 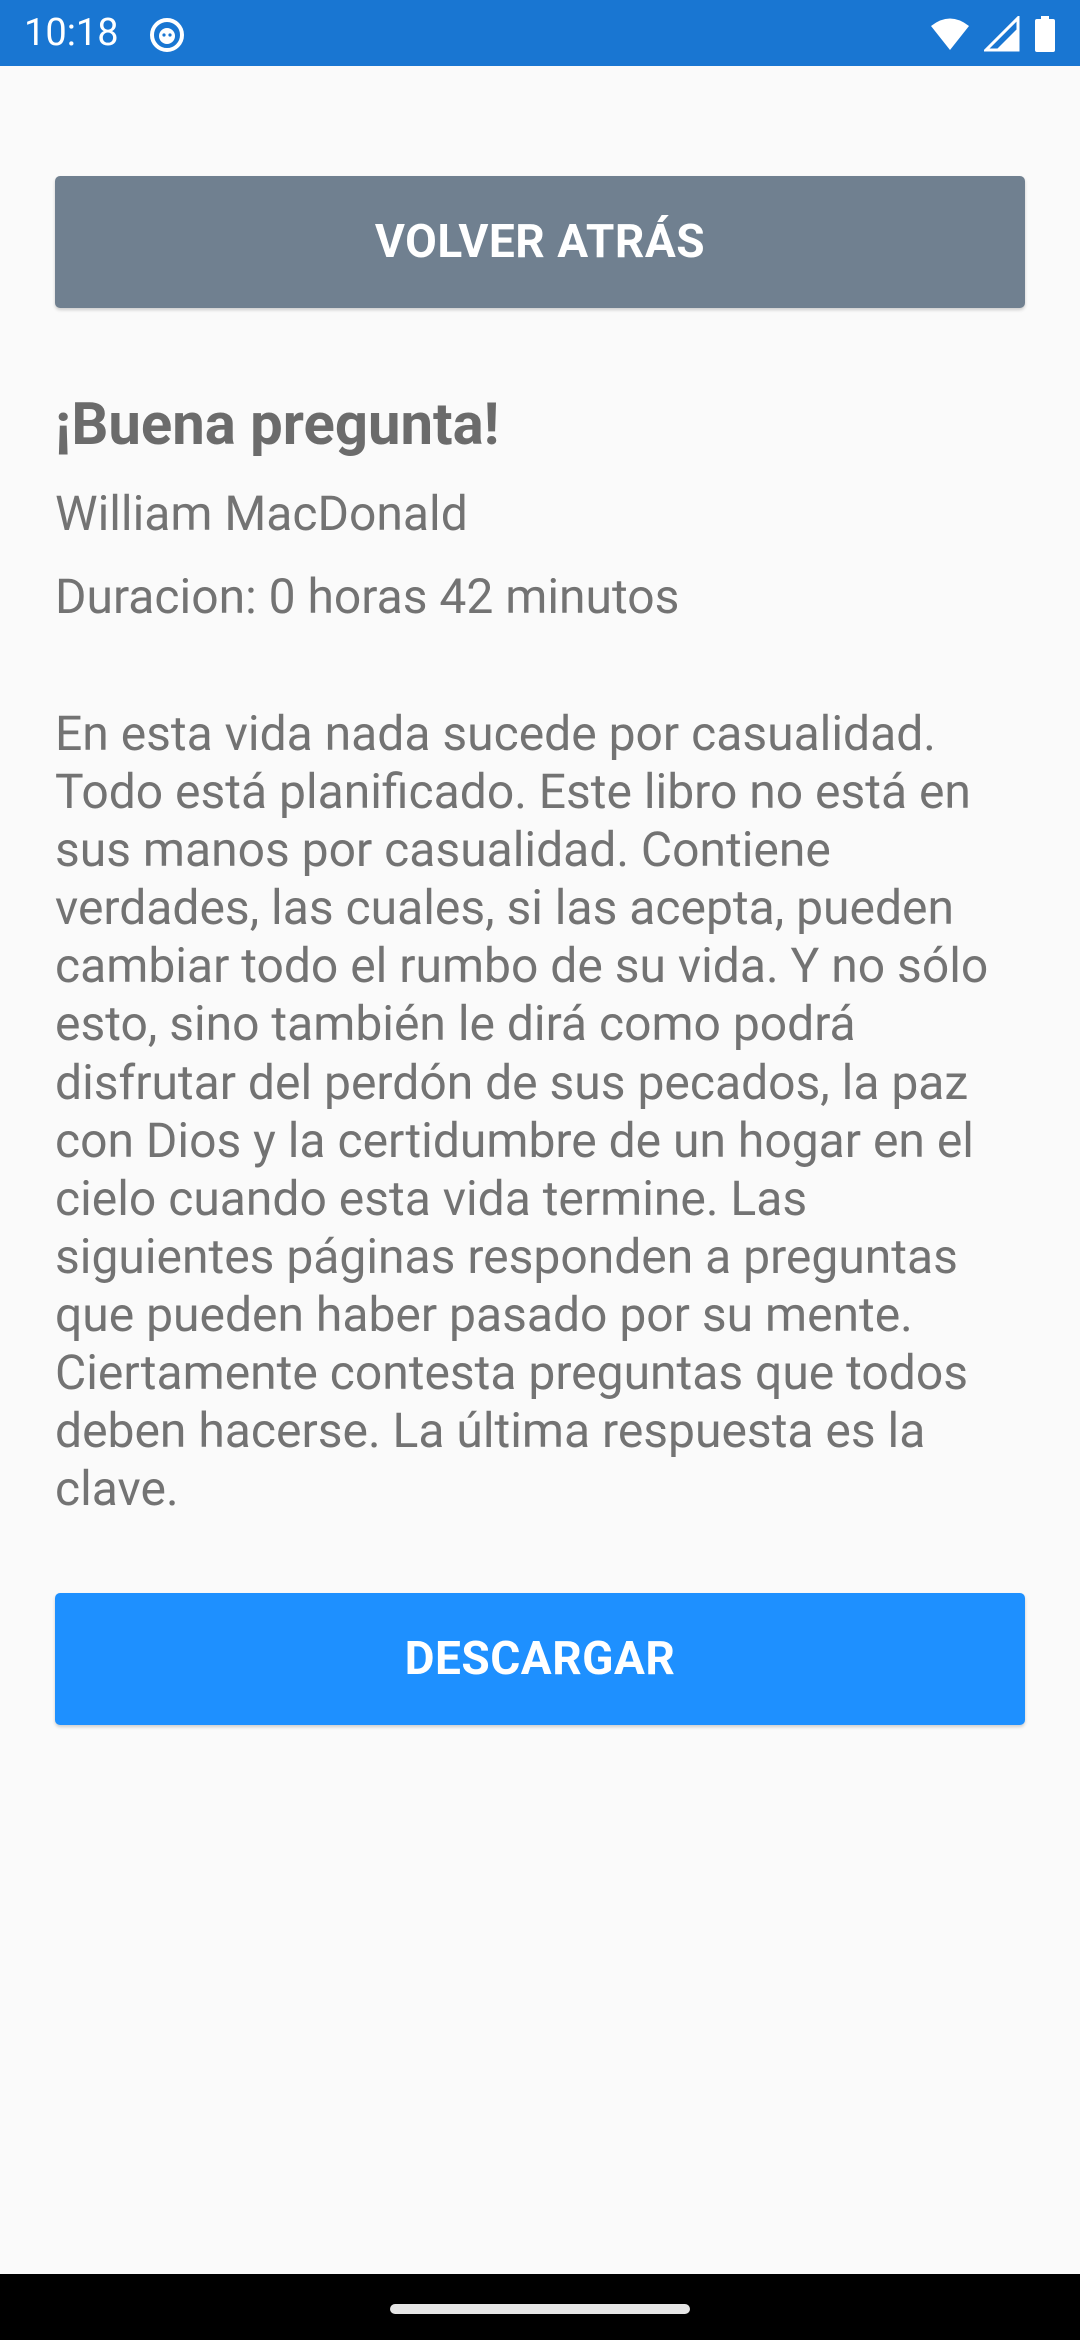 What do you see at coordinates (277, 425) in the screenshot?
I see `book-title: ¡Buena pregunta!` at bounding box center [277, 425].